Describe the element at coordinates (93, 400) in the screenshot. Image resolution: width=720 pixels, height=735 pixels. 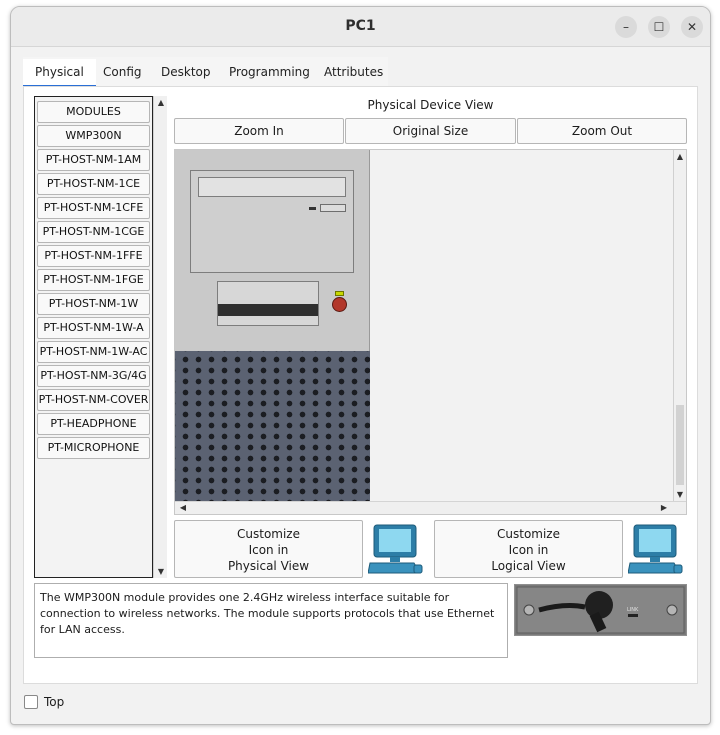
I see `module-item: PT-HOST-NM-COVER` at that location.